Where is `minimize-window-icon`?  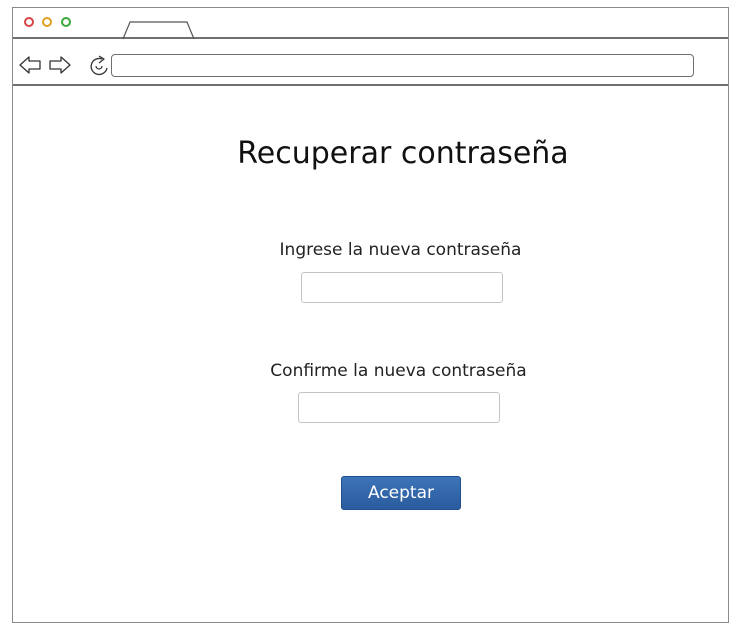 minimize-window-icon is located at coordinates (47, 22).